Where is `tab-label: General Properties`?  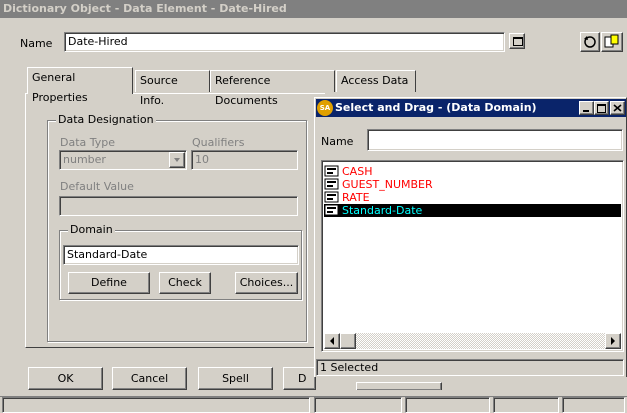
tab-label: General Properties is located at coordinates (60, 87).